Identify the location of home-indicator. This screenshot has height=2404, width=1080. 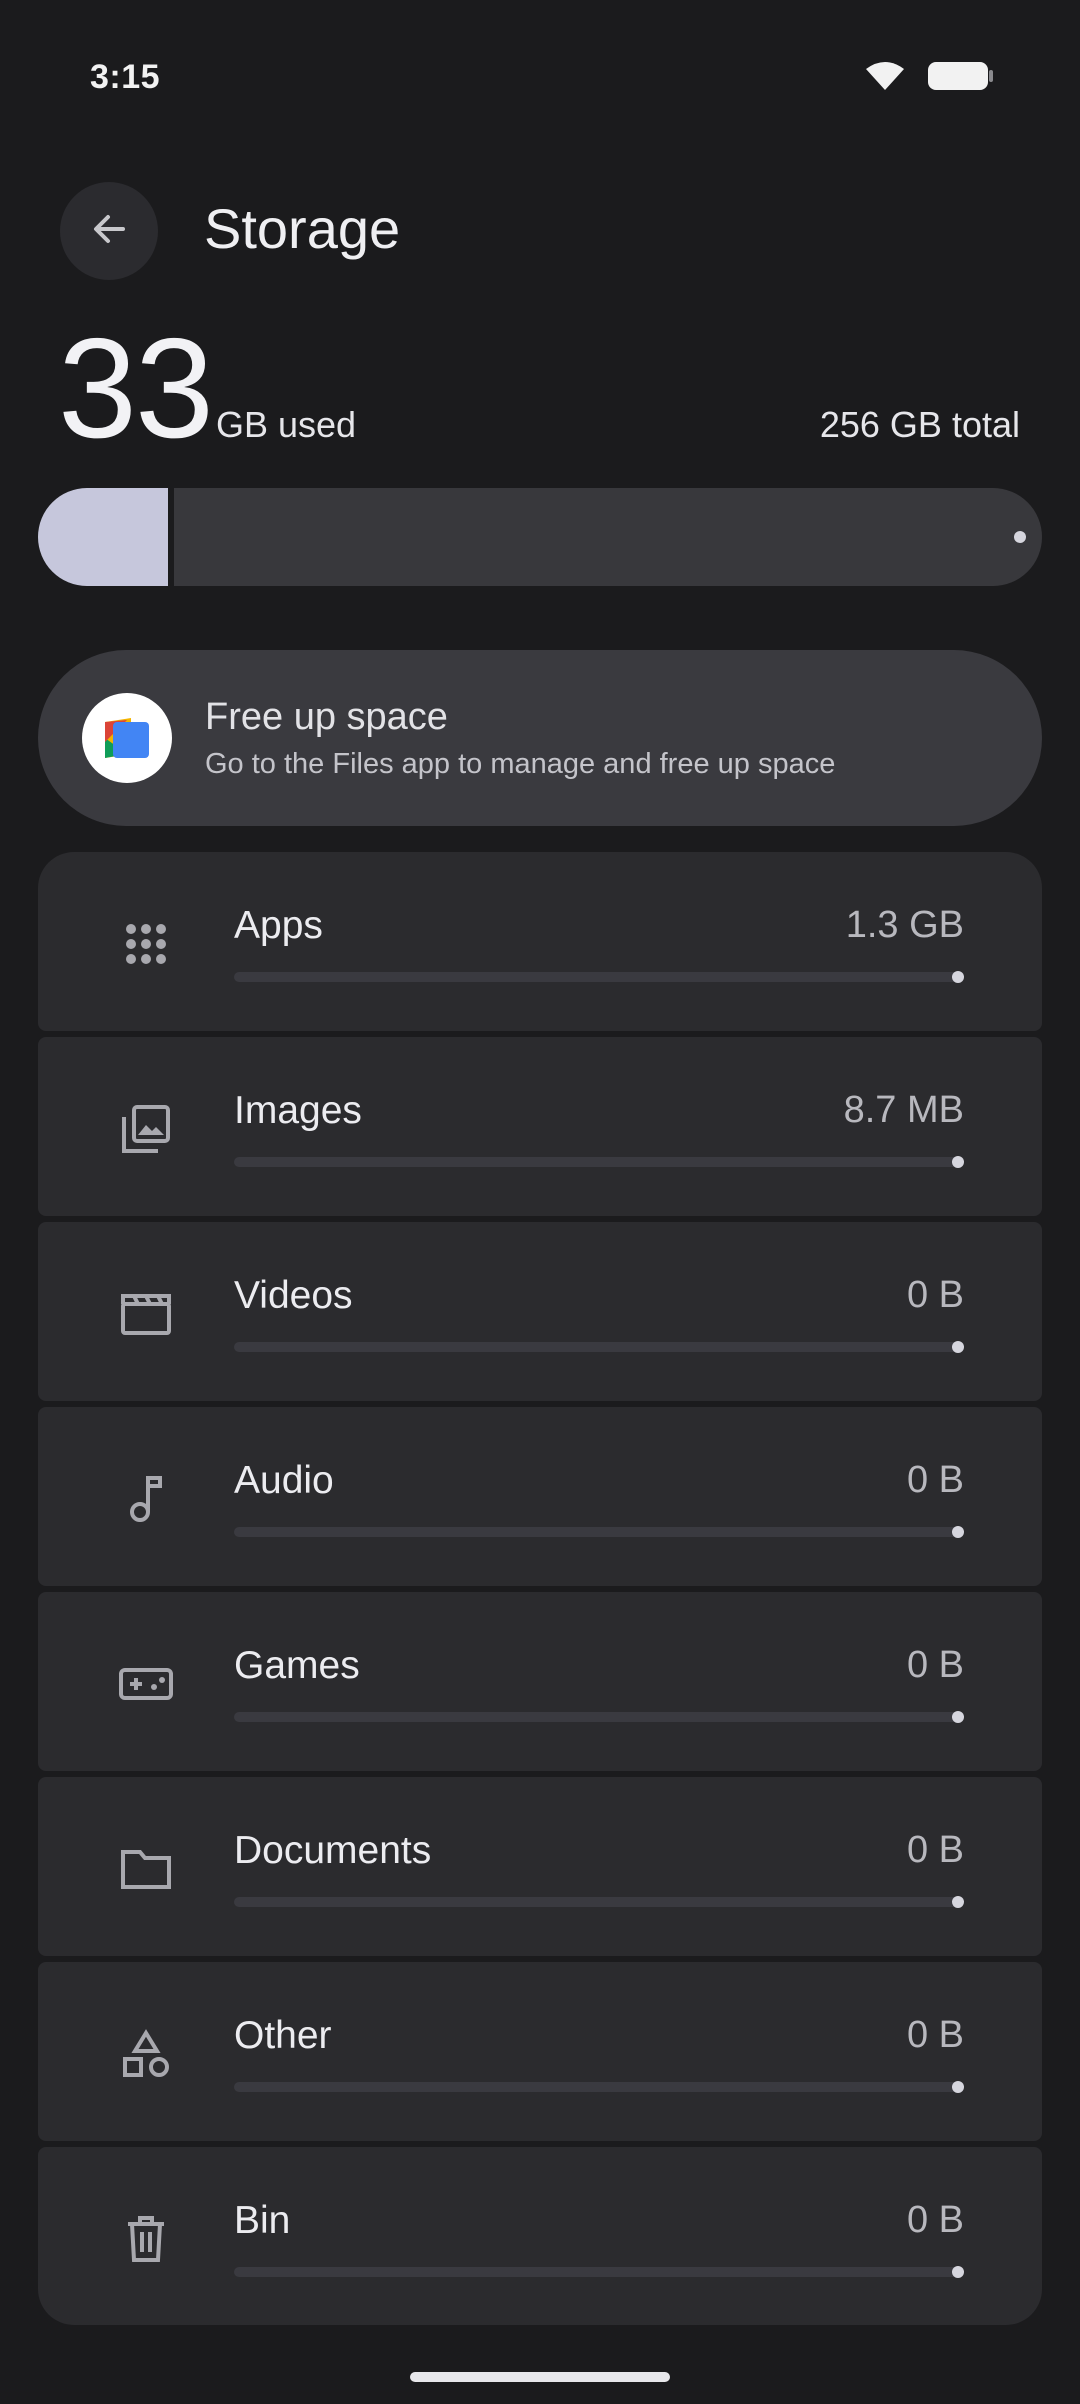
(540, 2377).